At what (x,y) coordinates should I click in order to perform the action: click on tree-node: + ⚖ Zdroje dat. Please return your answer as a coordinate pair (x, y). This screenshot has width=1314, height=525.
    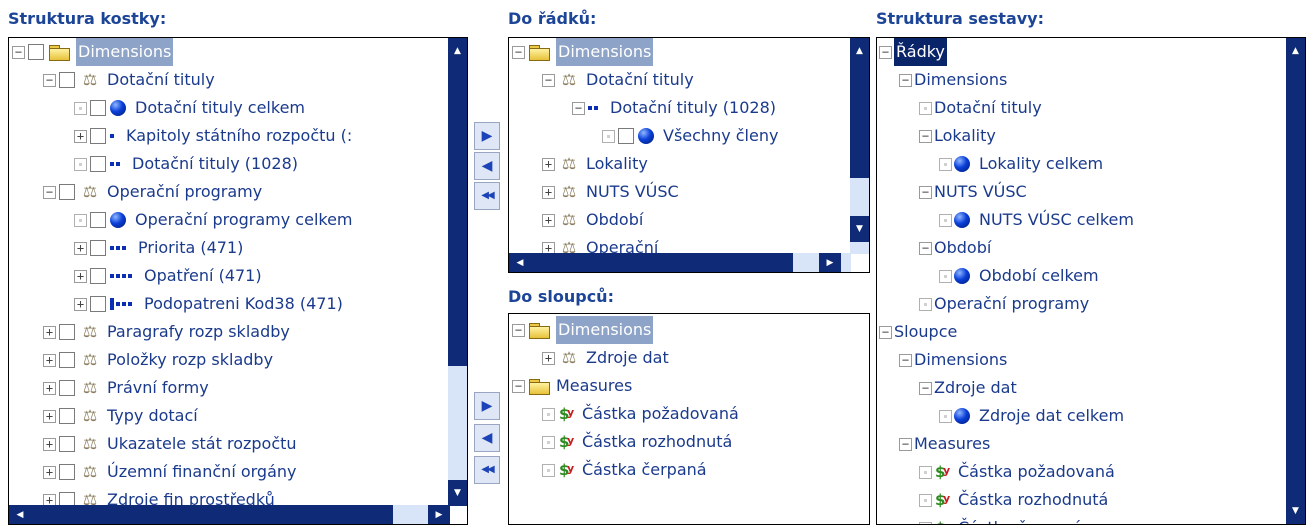
    Looking at the image, I should click on (605, 358).